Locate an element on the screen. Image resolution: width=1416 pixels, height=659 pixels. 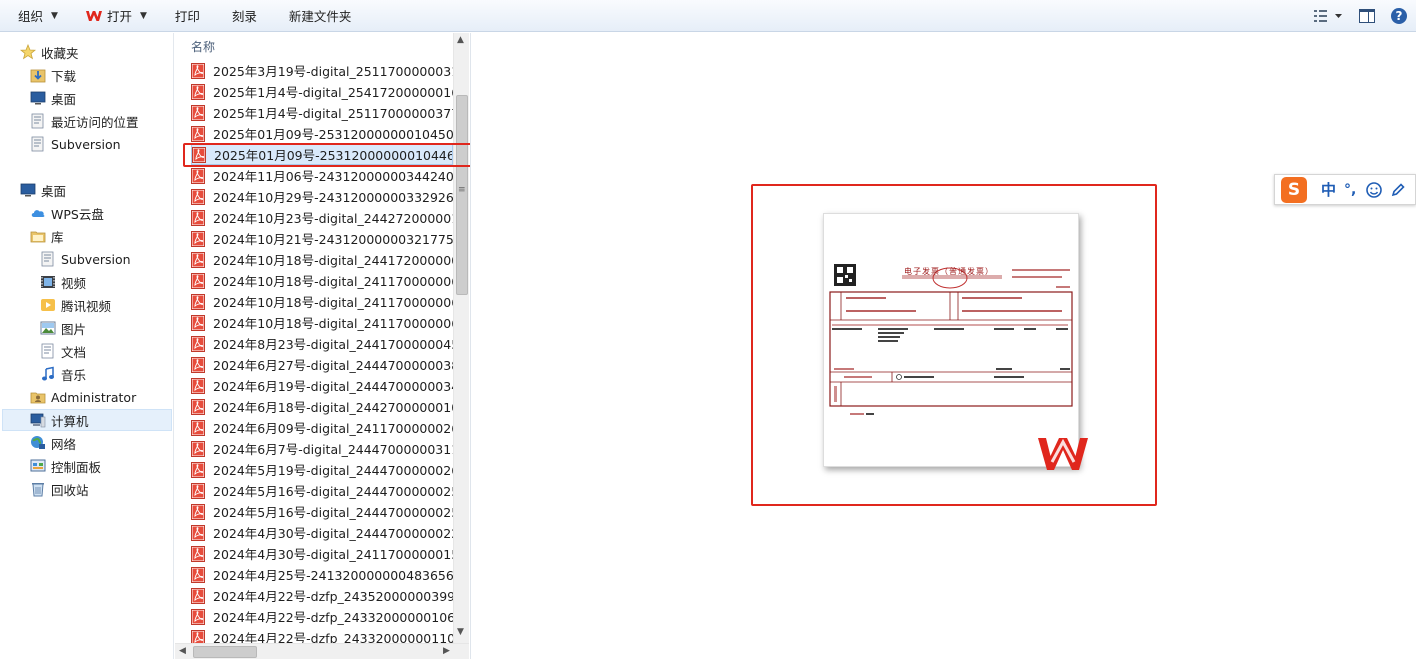
nav-item-music: 音乐 is located at coordinates (63, 374).